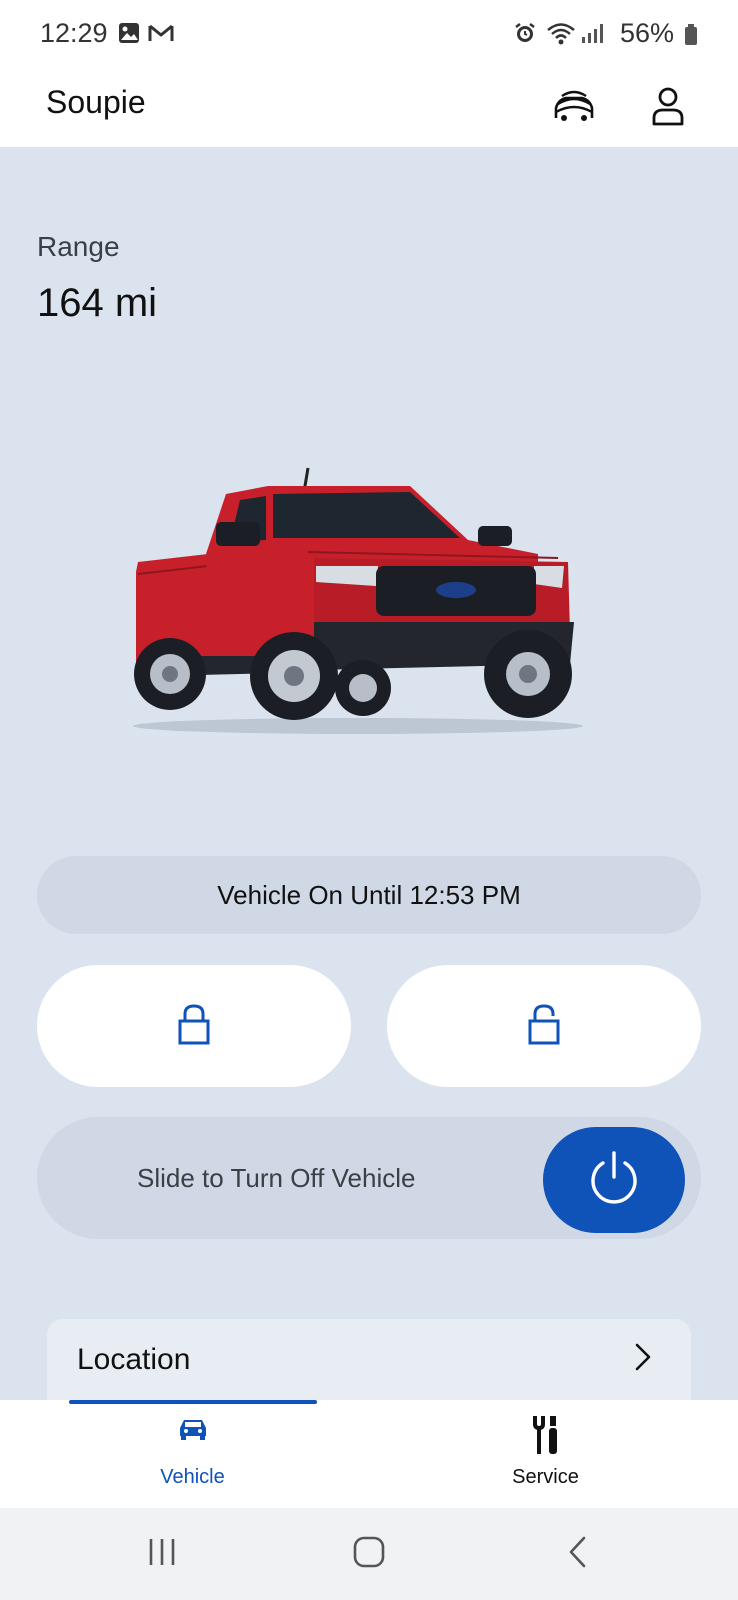 Image resolution: width=738 pixels, height=1600 pixels. I want to click on range-value: 164 mi, so click(97, 303).